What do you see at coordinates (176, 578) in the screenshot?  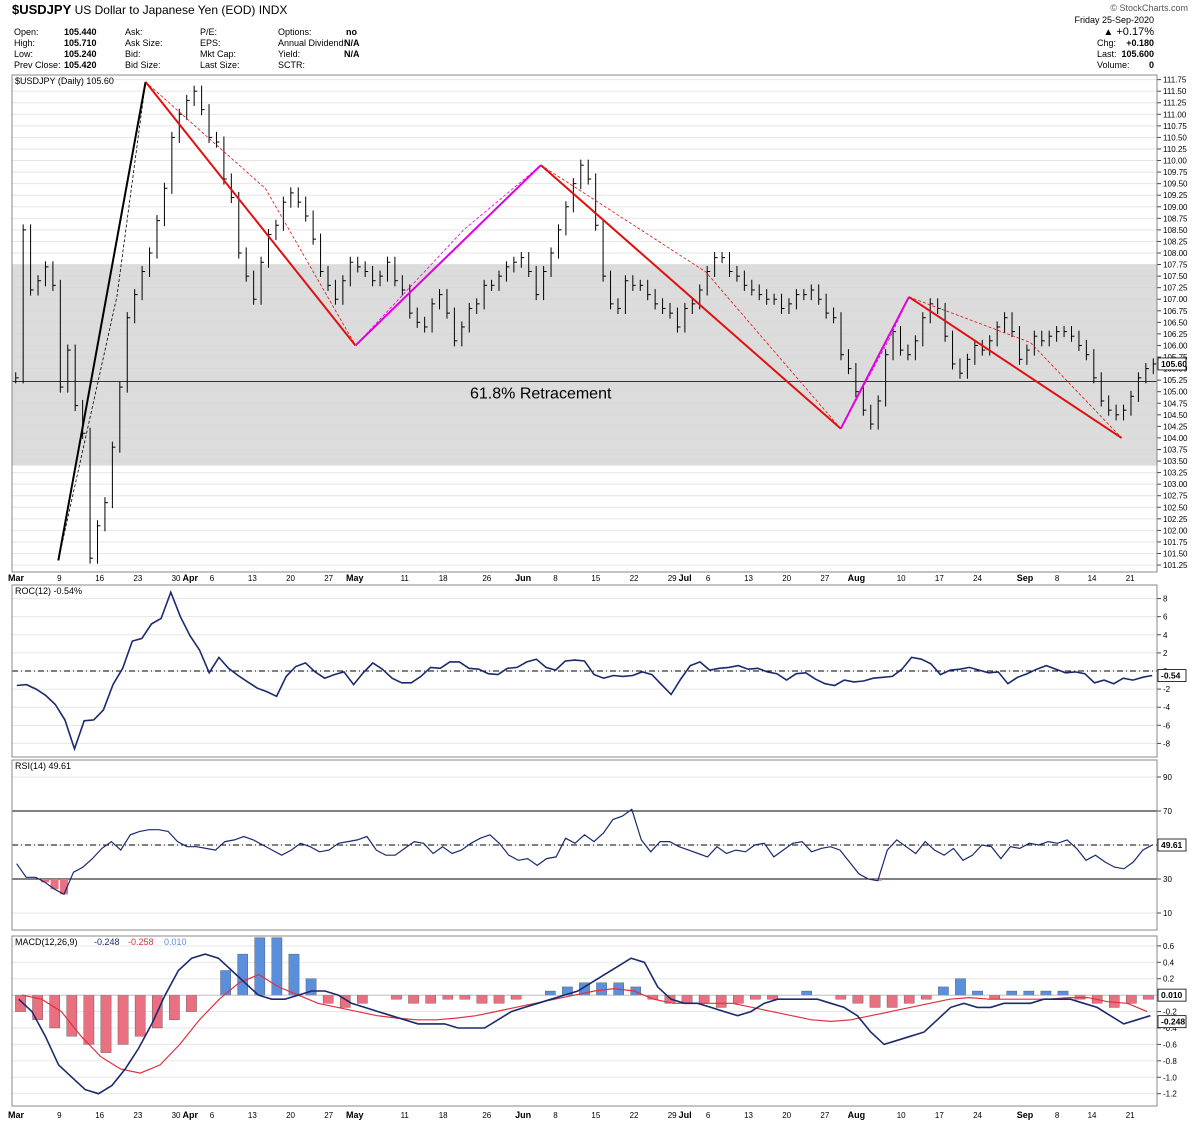 I see `price-x-day-label: 30` at bounding box center [176, 578].